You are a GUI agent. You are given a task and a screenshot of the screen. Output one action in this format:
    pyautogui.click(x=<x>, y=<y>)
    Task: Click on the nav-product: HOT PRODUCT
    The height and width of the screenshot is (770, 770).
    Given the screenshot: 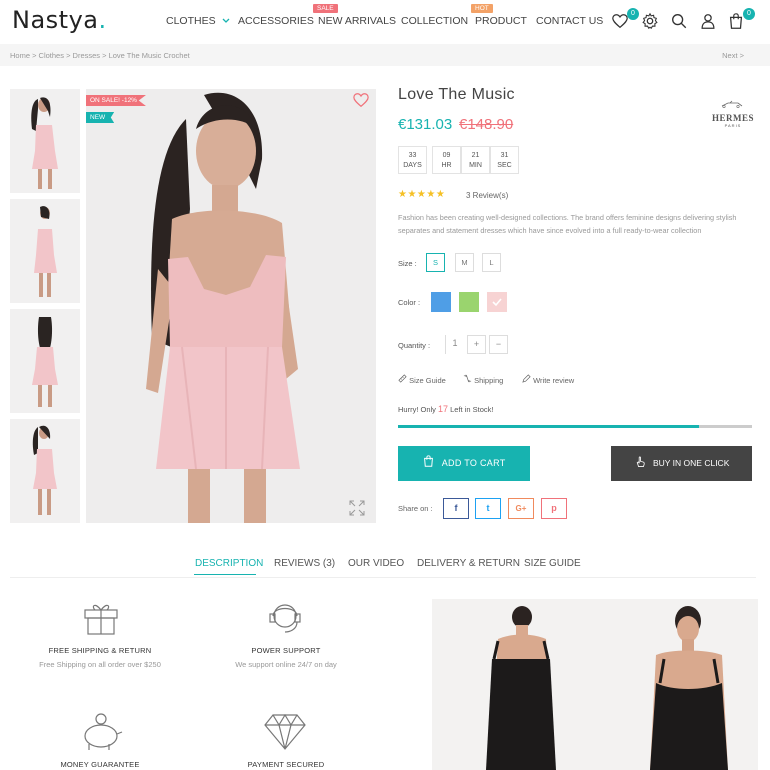 What is the action you would take?
    pyautogui.click(x=499, y=15)
    